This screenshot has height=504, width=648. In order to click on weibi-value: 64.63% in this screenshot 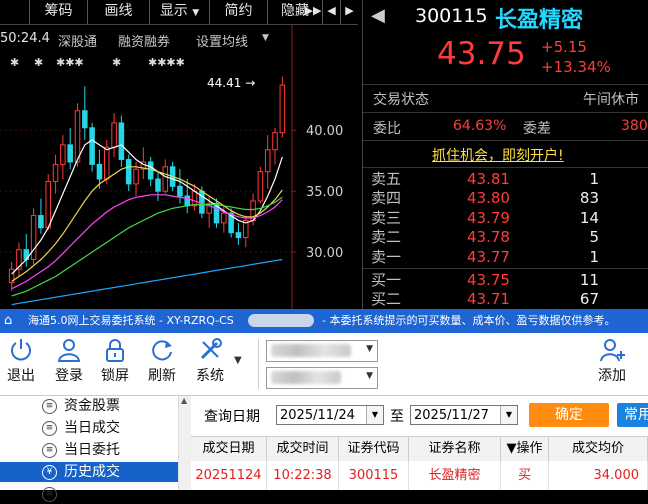, I will do `click(480, 126)`.